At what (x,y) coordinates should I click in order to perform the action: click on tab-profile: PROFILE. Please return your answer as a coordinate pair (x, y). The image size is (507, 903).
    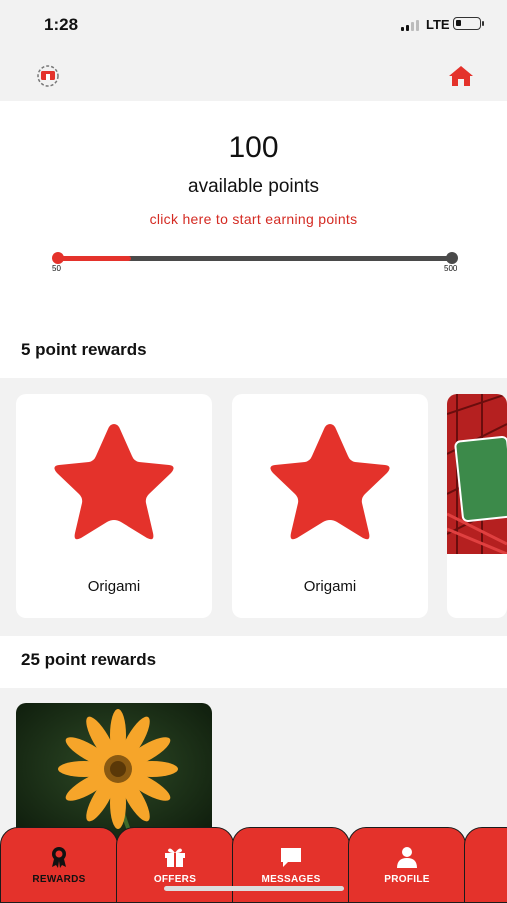
    Looking at the image, I should click on (407, 865).